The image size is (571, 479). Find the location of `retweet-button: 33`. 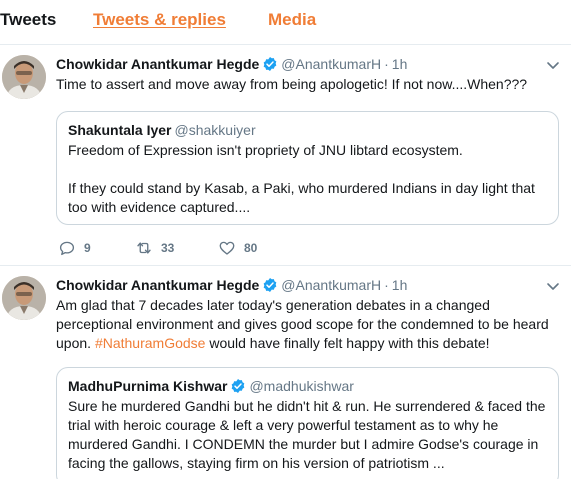

retweet-button: 33 is located at coordinates (154, 248).